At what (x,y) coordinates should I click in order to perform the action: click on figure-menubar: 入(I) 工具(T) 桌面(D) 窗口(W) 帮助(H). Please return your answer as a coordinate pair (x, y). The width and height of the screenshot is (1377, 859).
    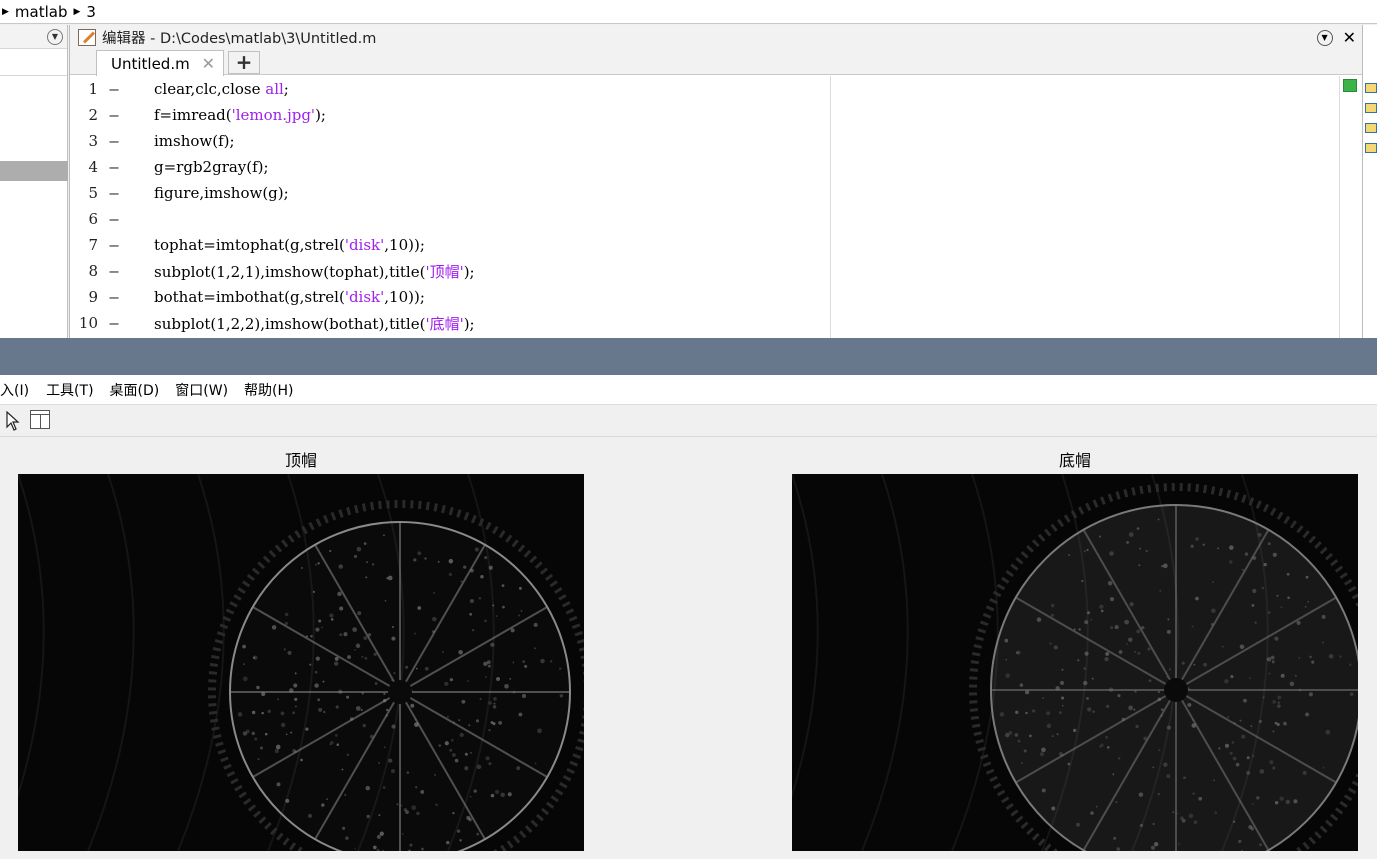
    Looking at the image, I should click on (688, 390).